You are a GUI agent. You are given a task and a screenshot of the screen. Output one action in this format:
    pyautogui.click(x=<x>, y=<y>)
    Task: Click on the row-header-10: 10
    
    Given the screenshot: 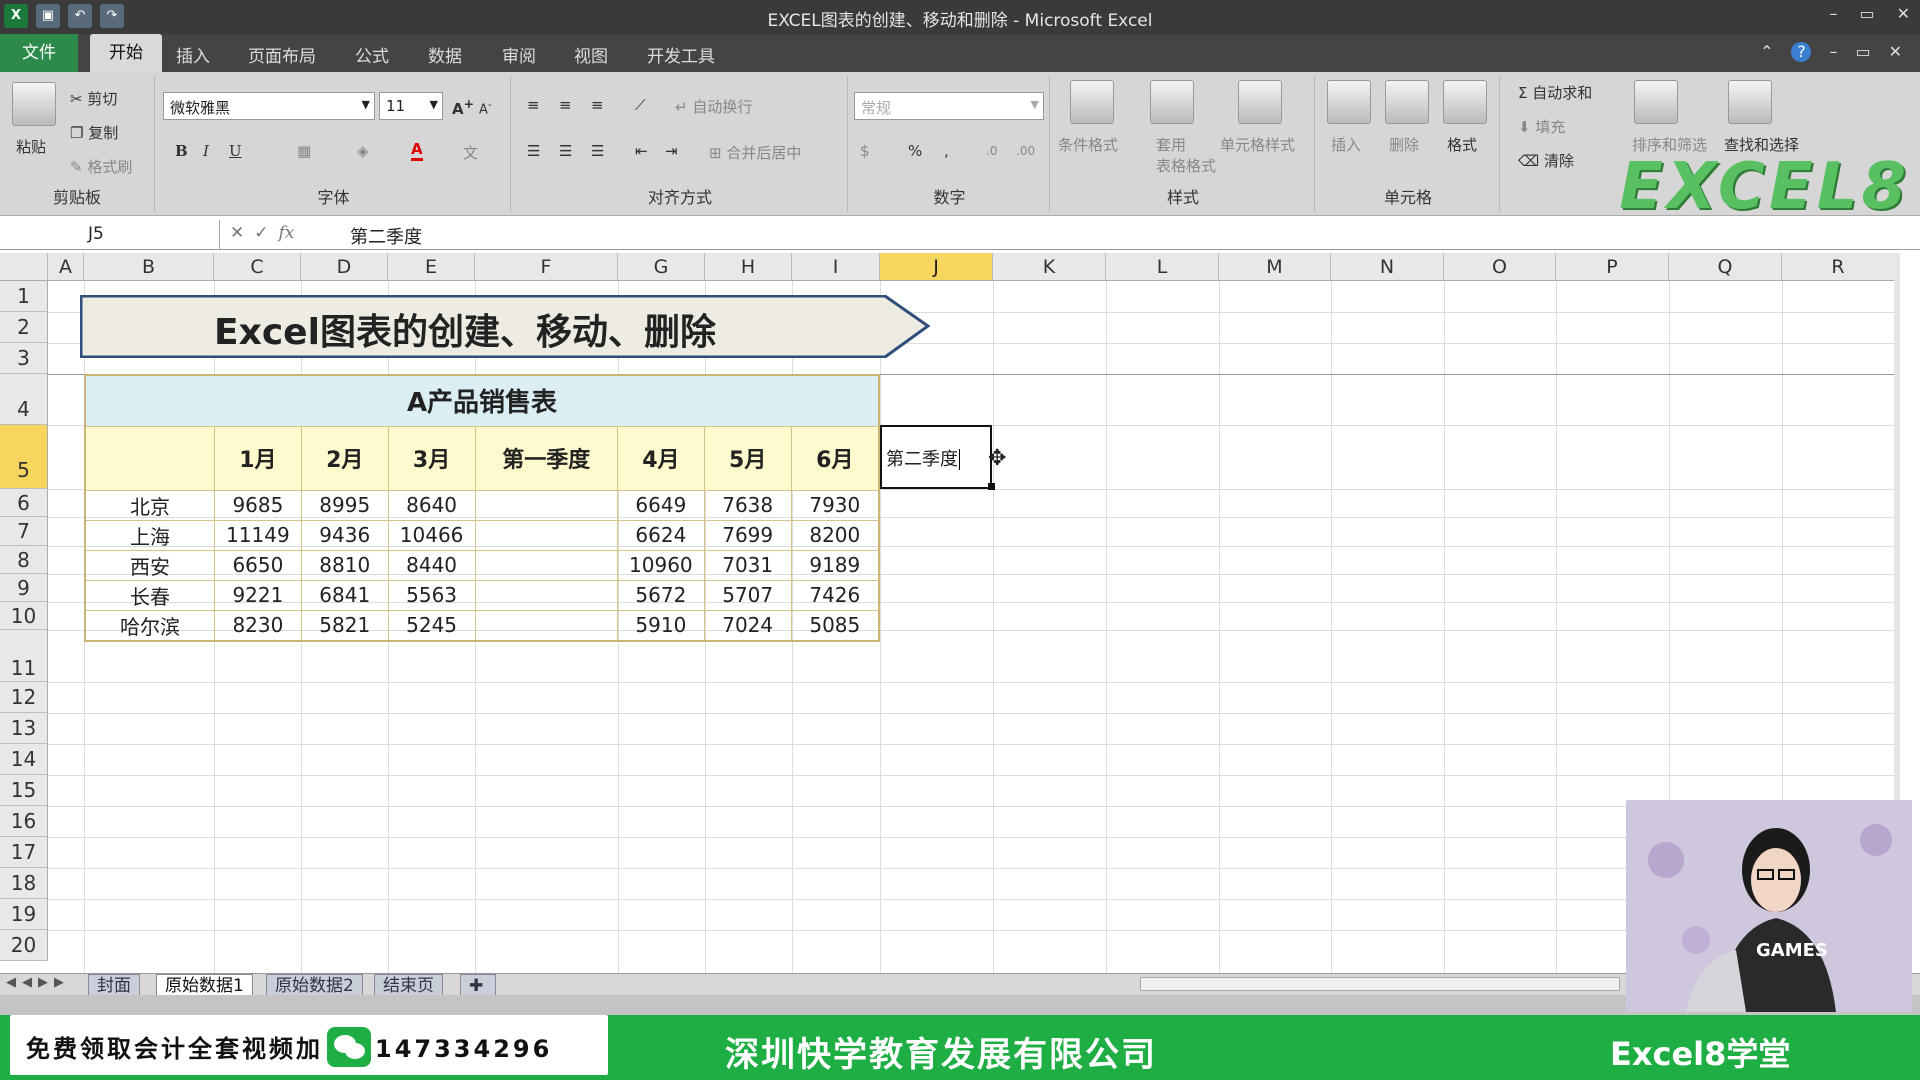 What is the action you would take?
    pyautogui.click(x=24, y=616)
    